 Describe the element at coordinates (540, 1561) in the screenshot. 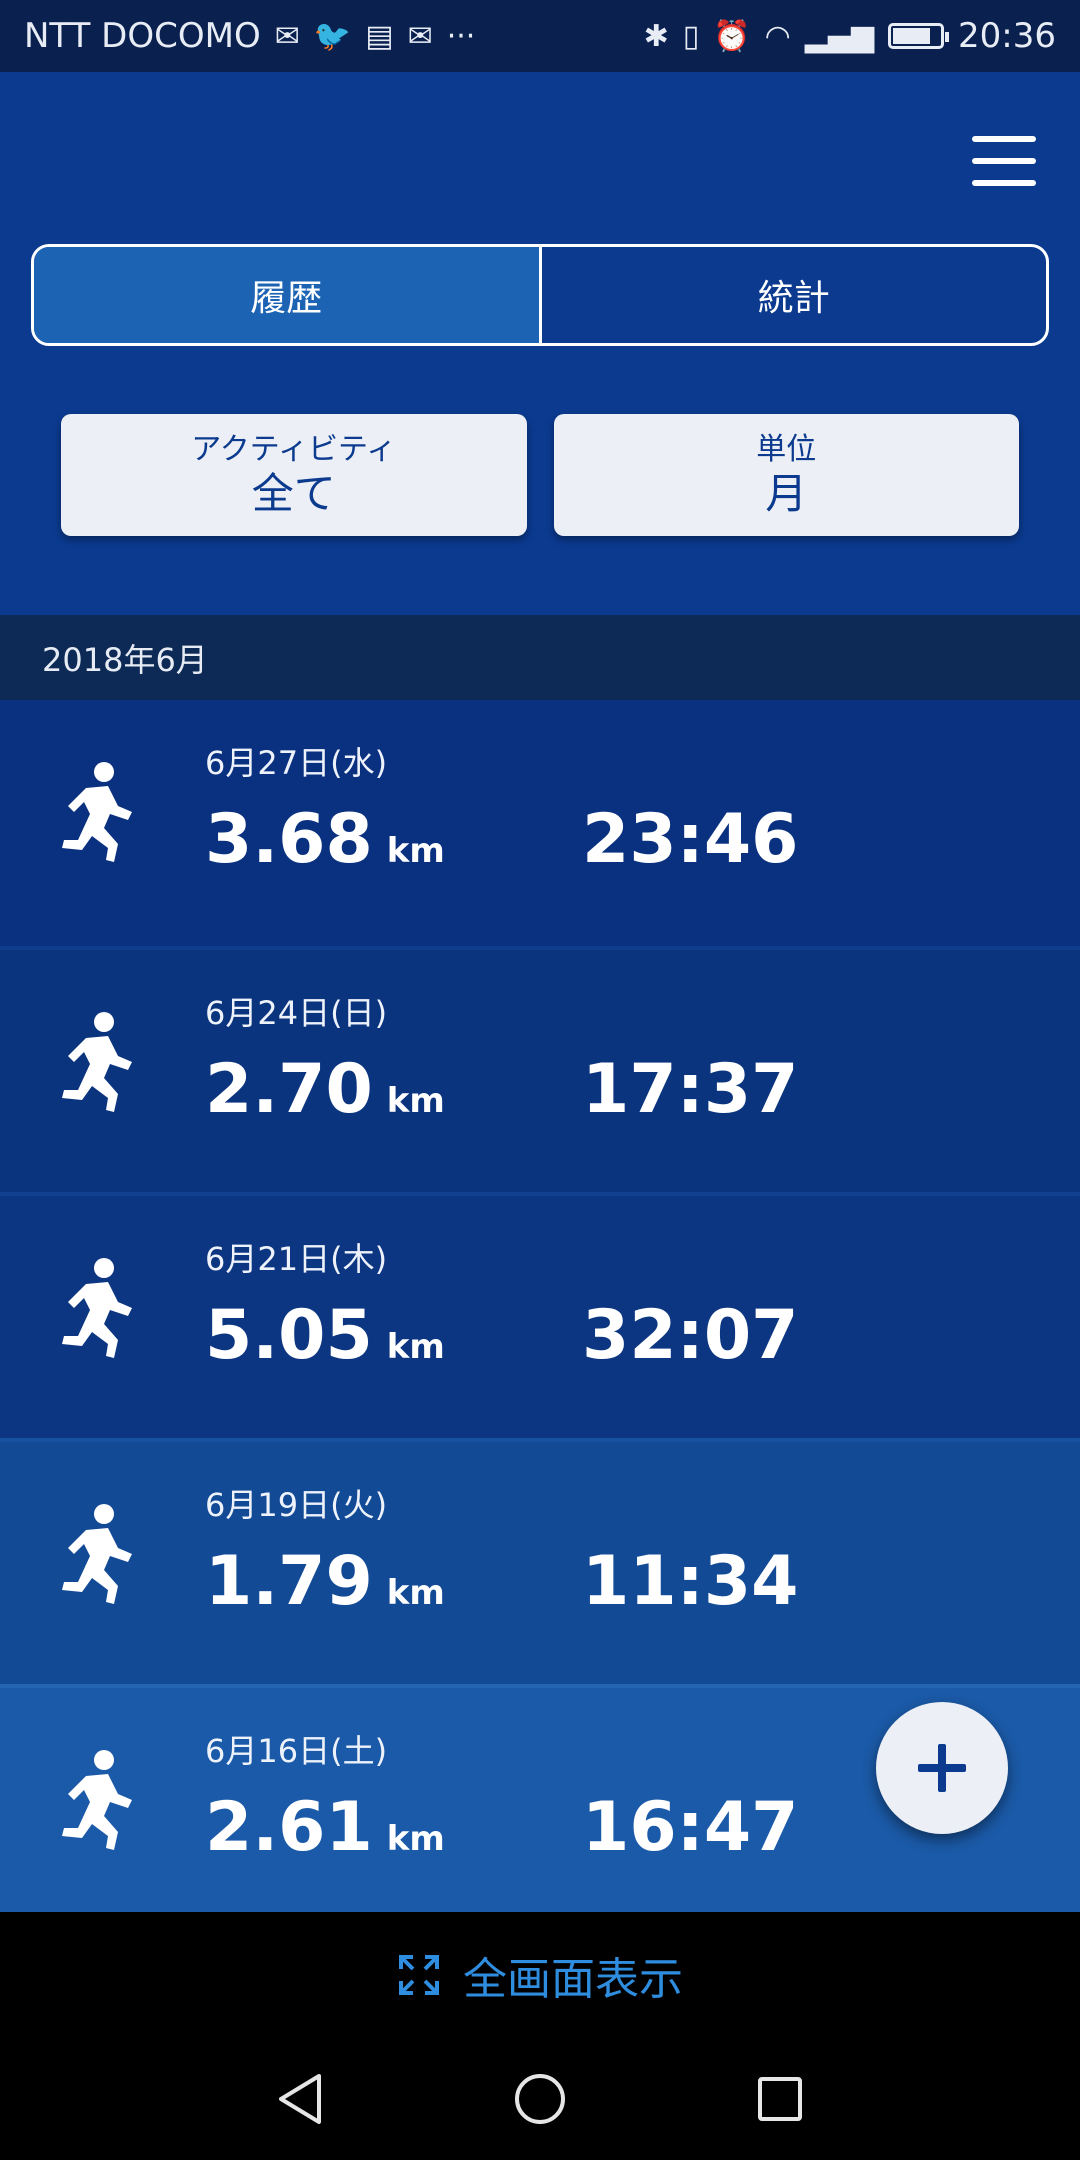

I see `activity-row: 6月19日(火) 1.79 km 11:34` at that location.